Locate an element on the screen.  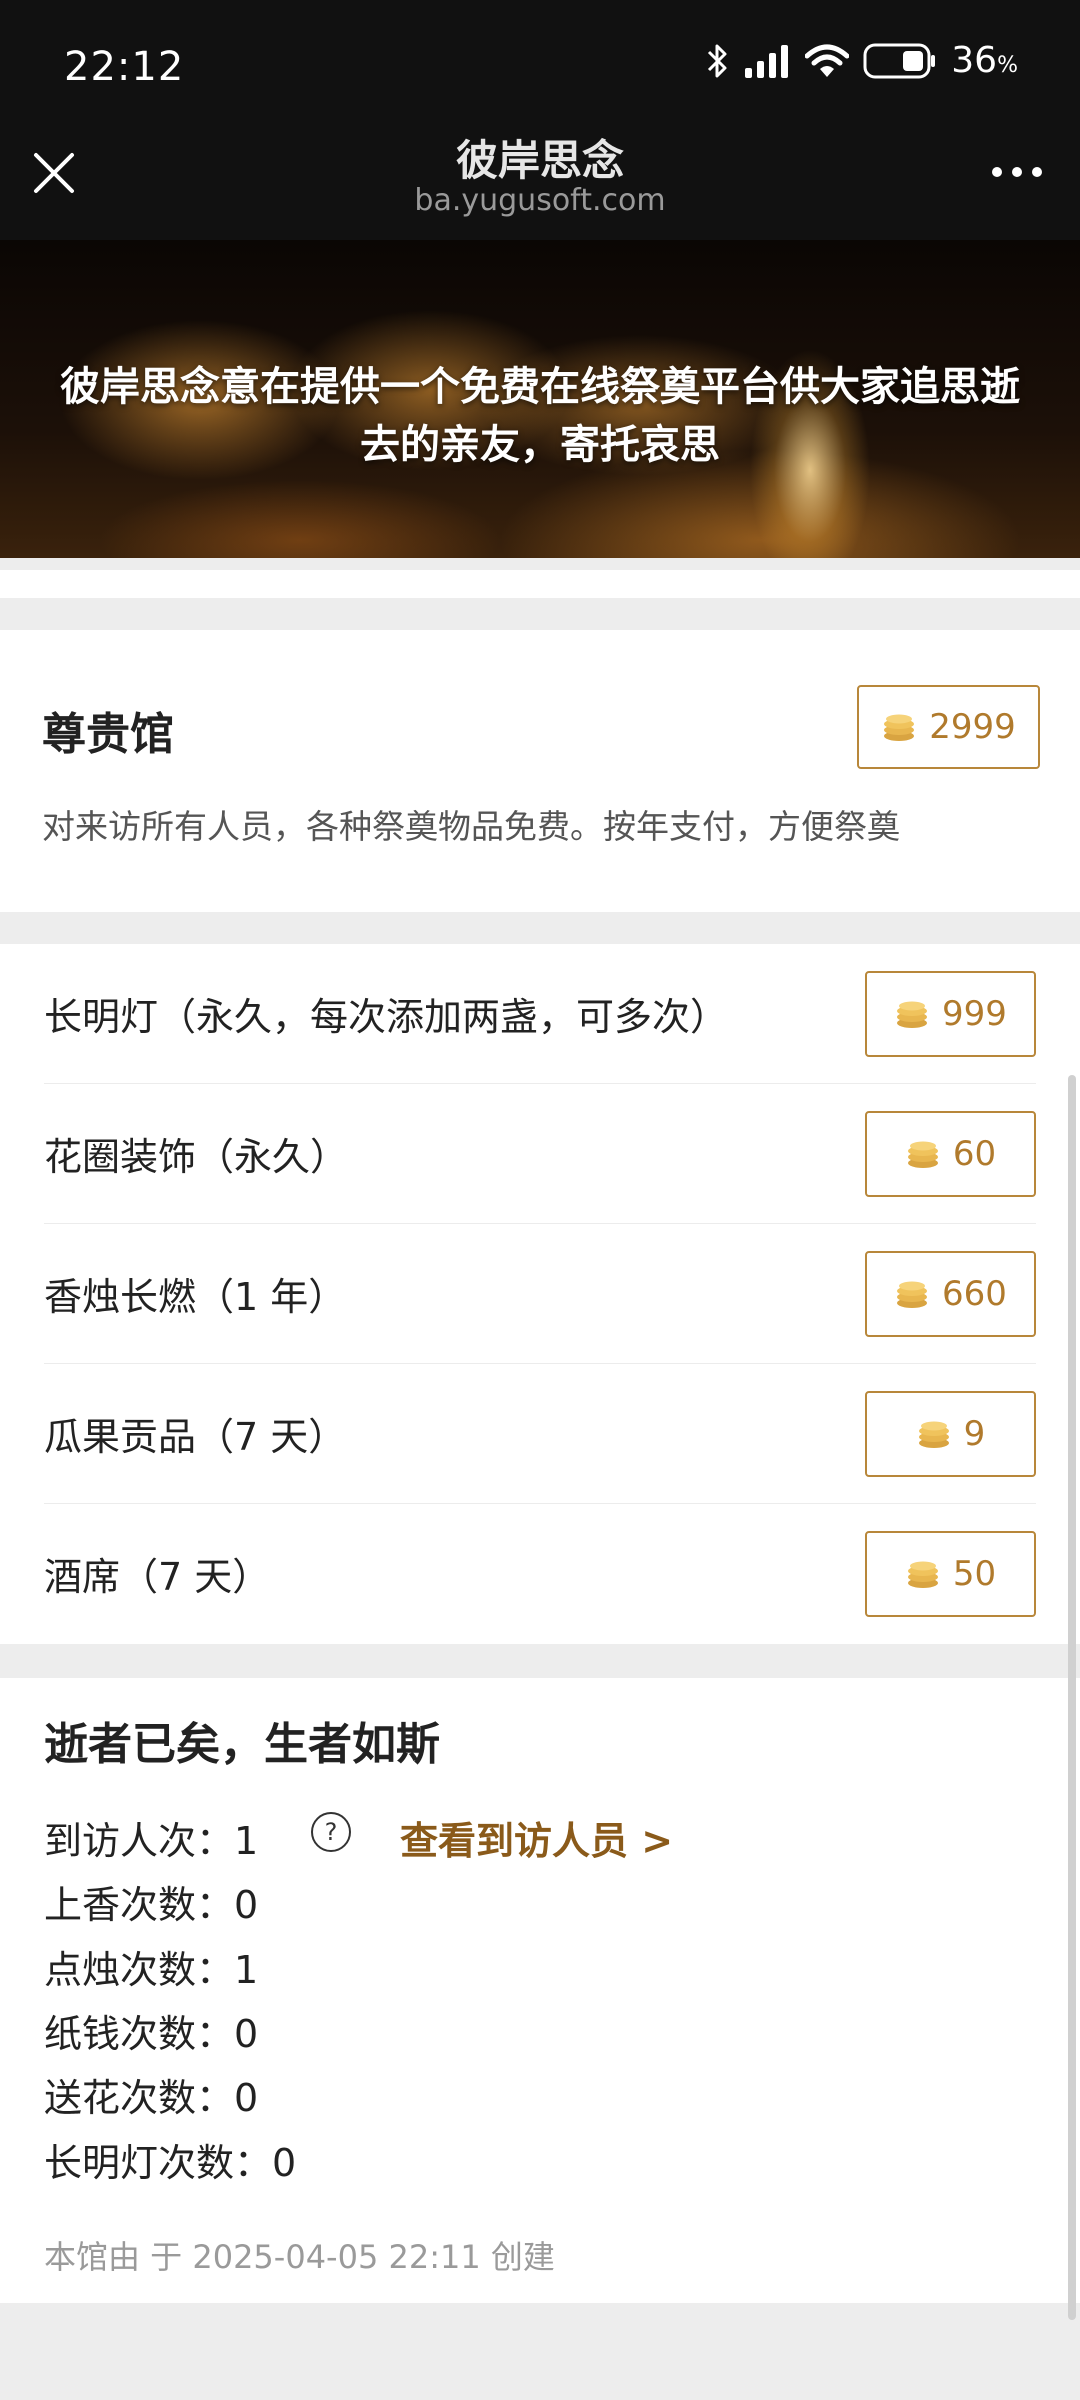
divider-strip is located at coordinates (540, 584).